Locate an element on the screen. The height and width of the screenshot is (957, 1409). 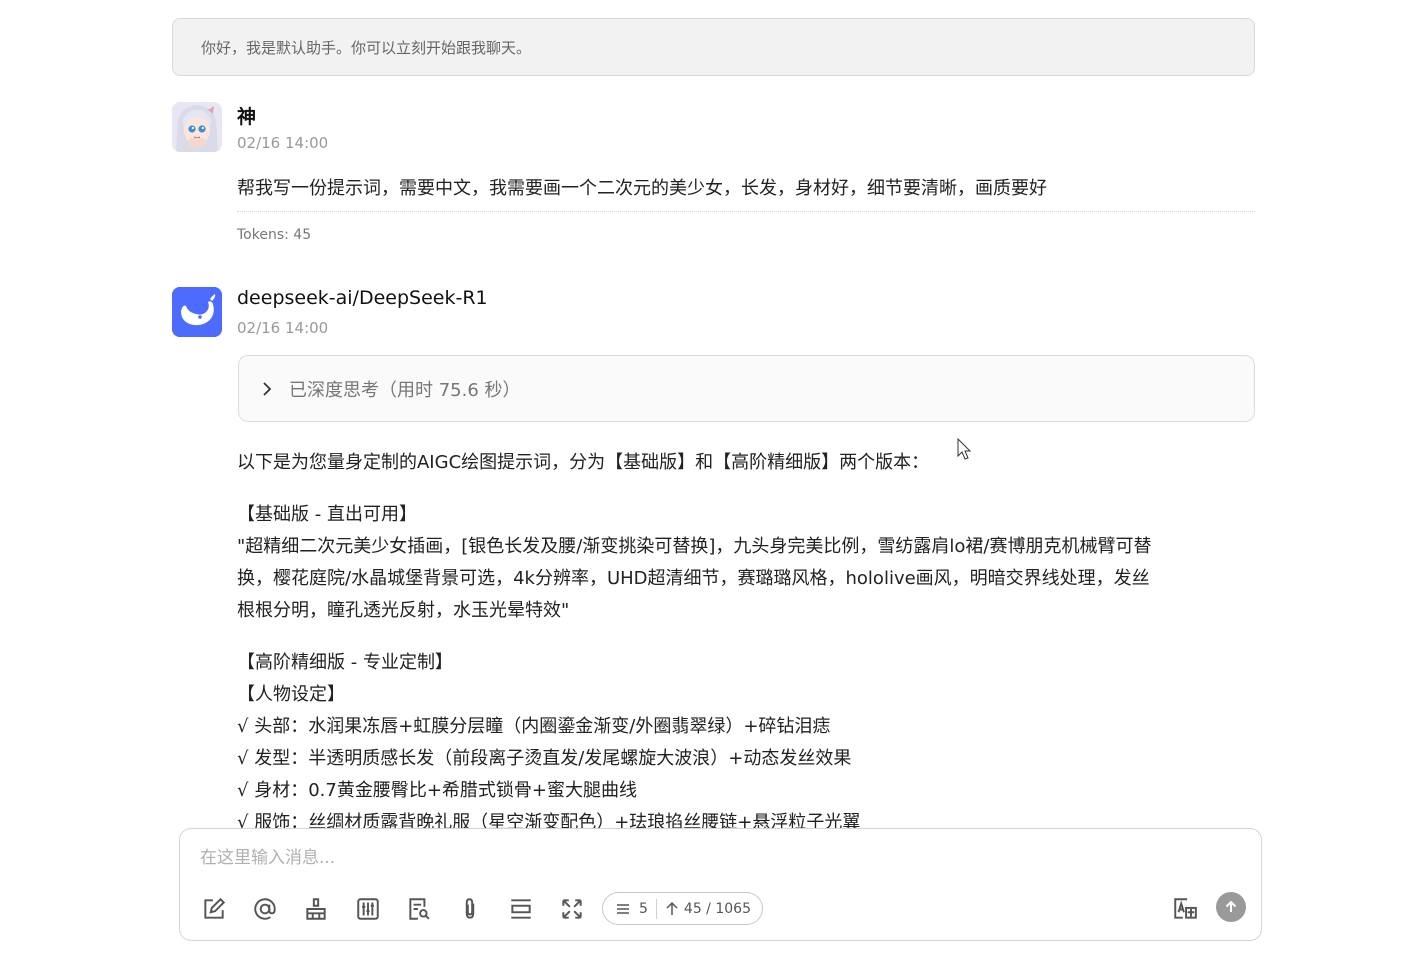
new-topic-button is located at coordinates (214, 909).